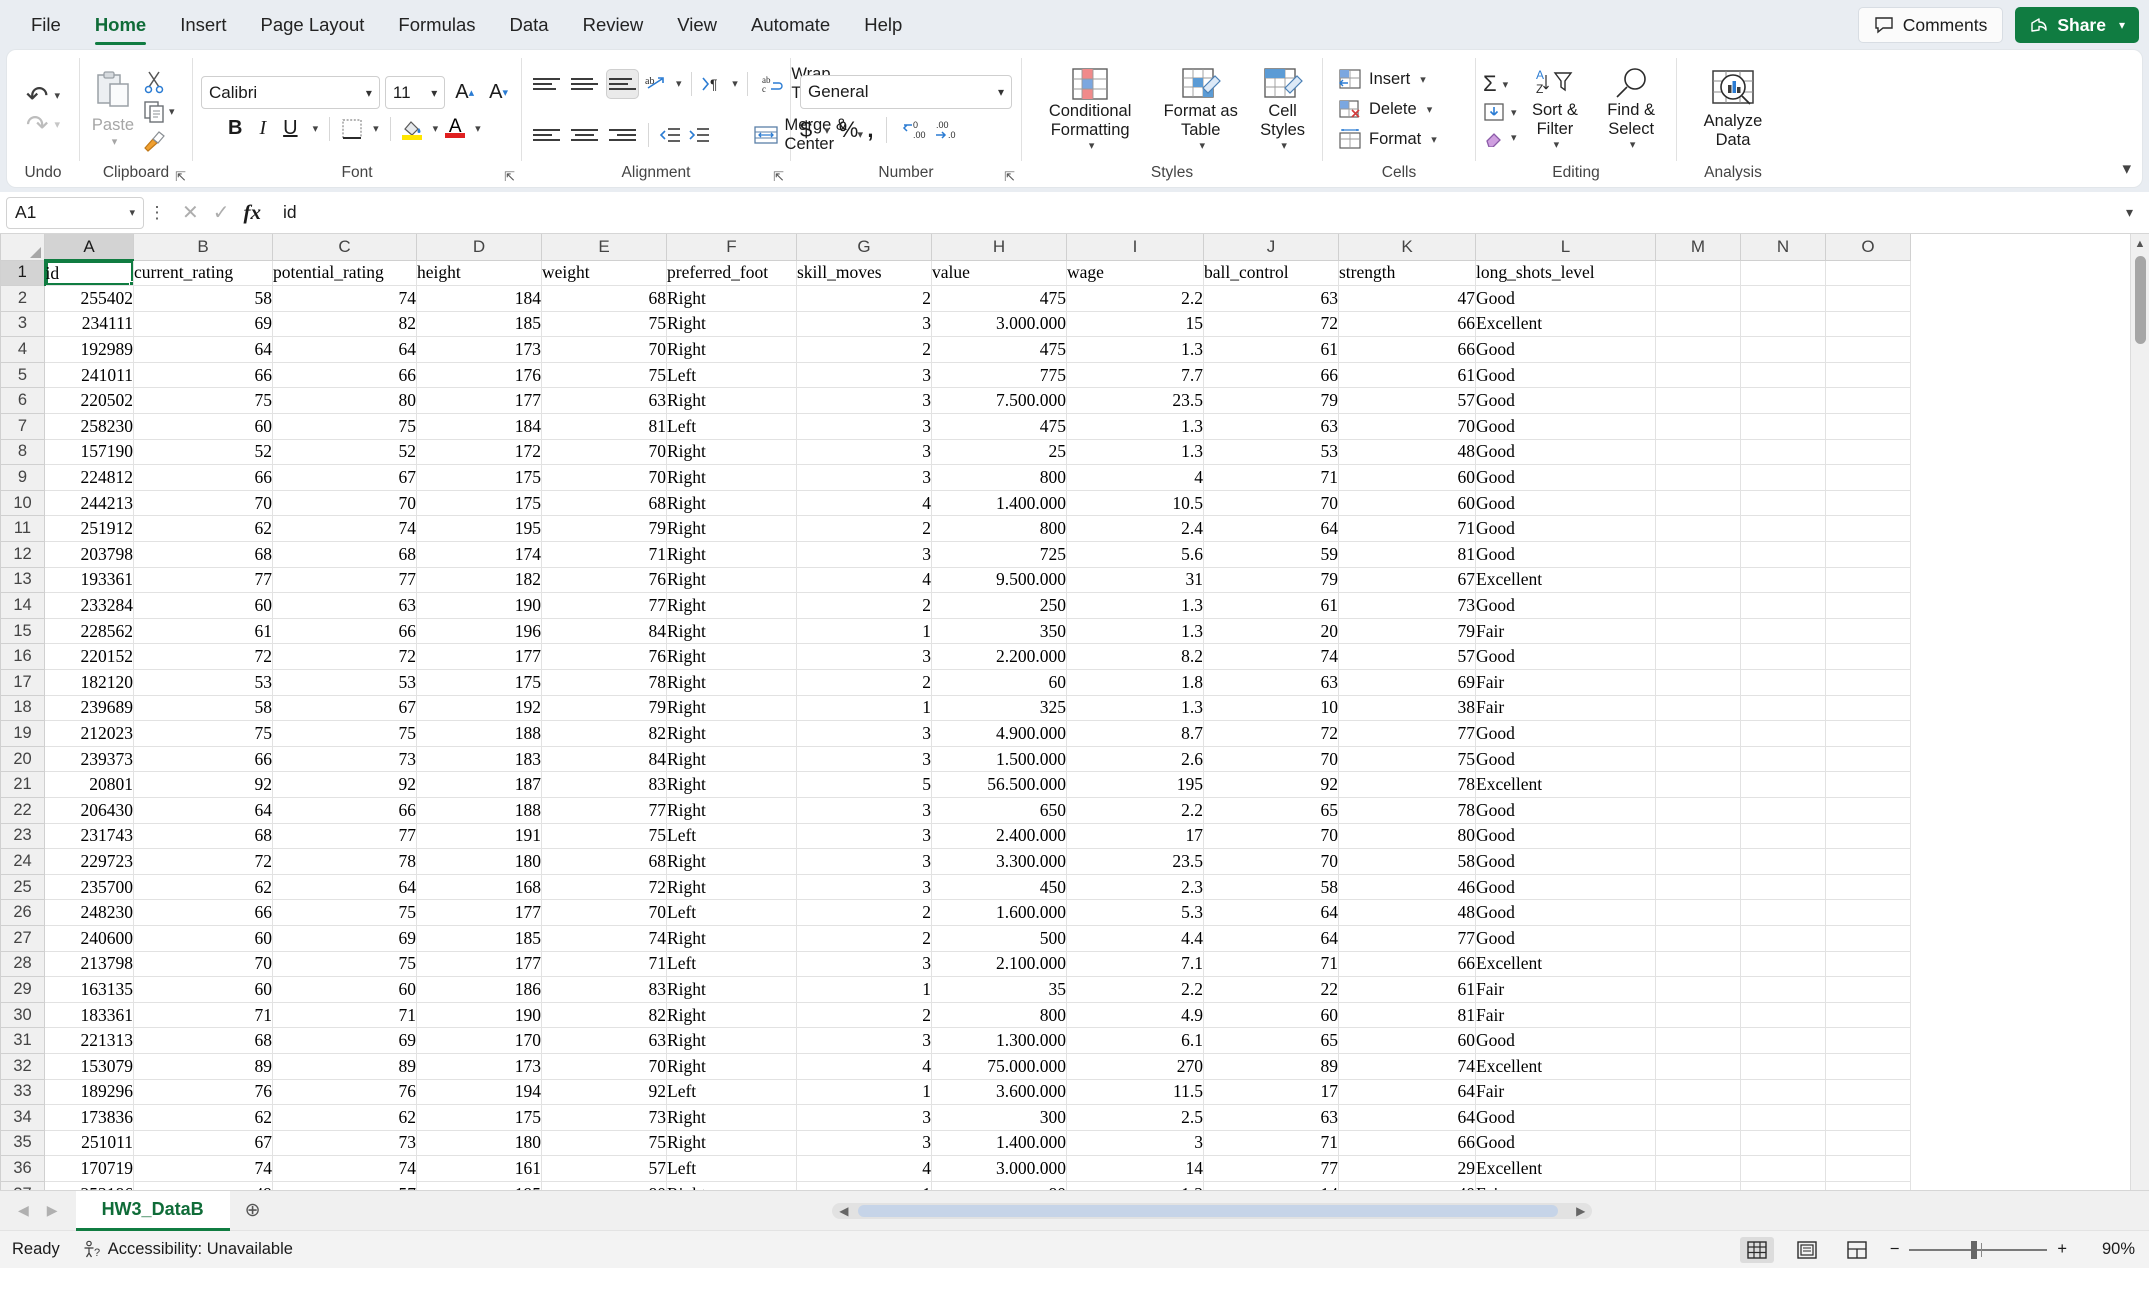 The image size is (2149, 1315). Describe the element at coordinates (89, 273) in the screenshot. I see `selected-cell-a1: id` at that location.